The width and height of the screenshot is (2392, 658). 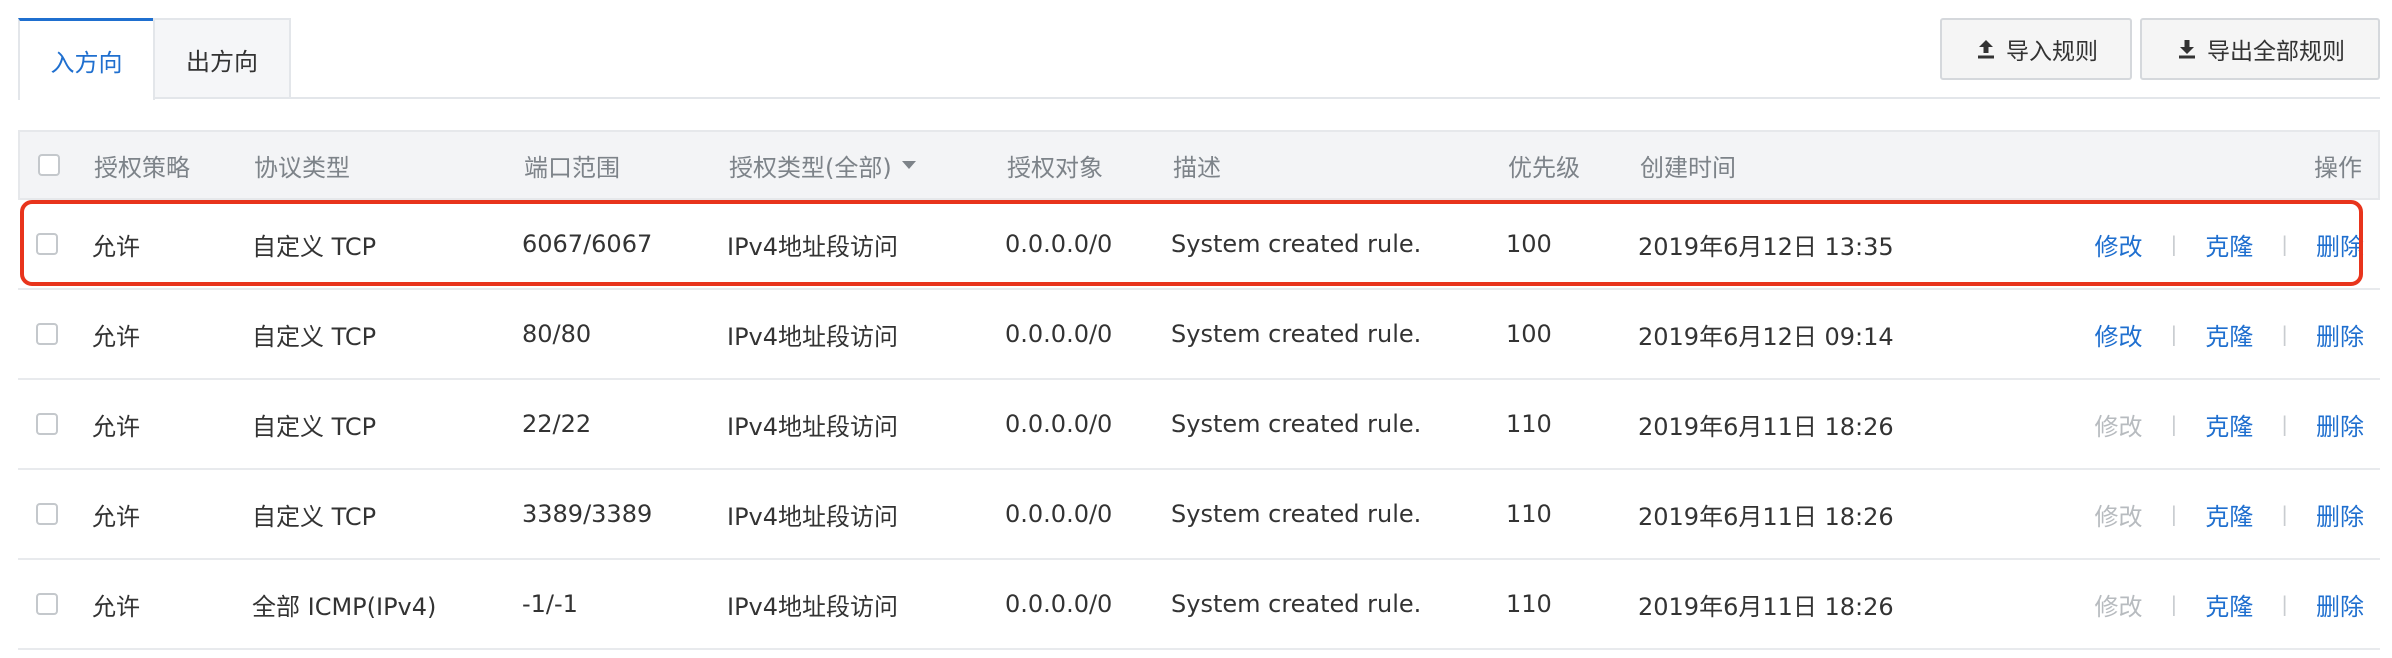 I want to click on select-all-checkbox, so click(x=49, y=165).